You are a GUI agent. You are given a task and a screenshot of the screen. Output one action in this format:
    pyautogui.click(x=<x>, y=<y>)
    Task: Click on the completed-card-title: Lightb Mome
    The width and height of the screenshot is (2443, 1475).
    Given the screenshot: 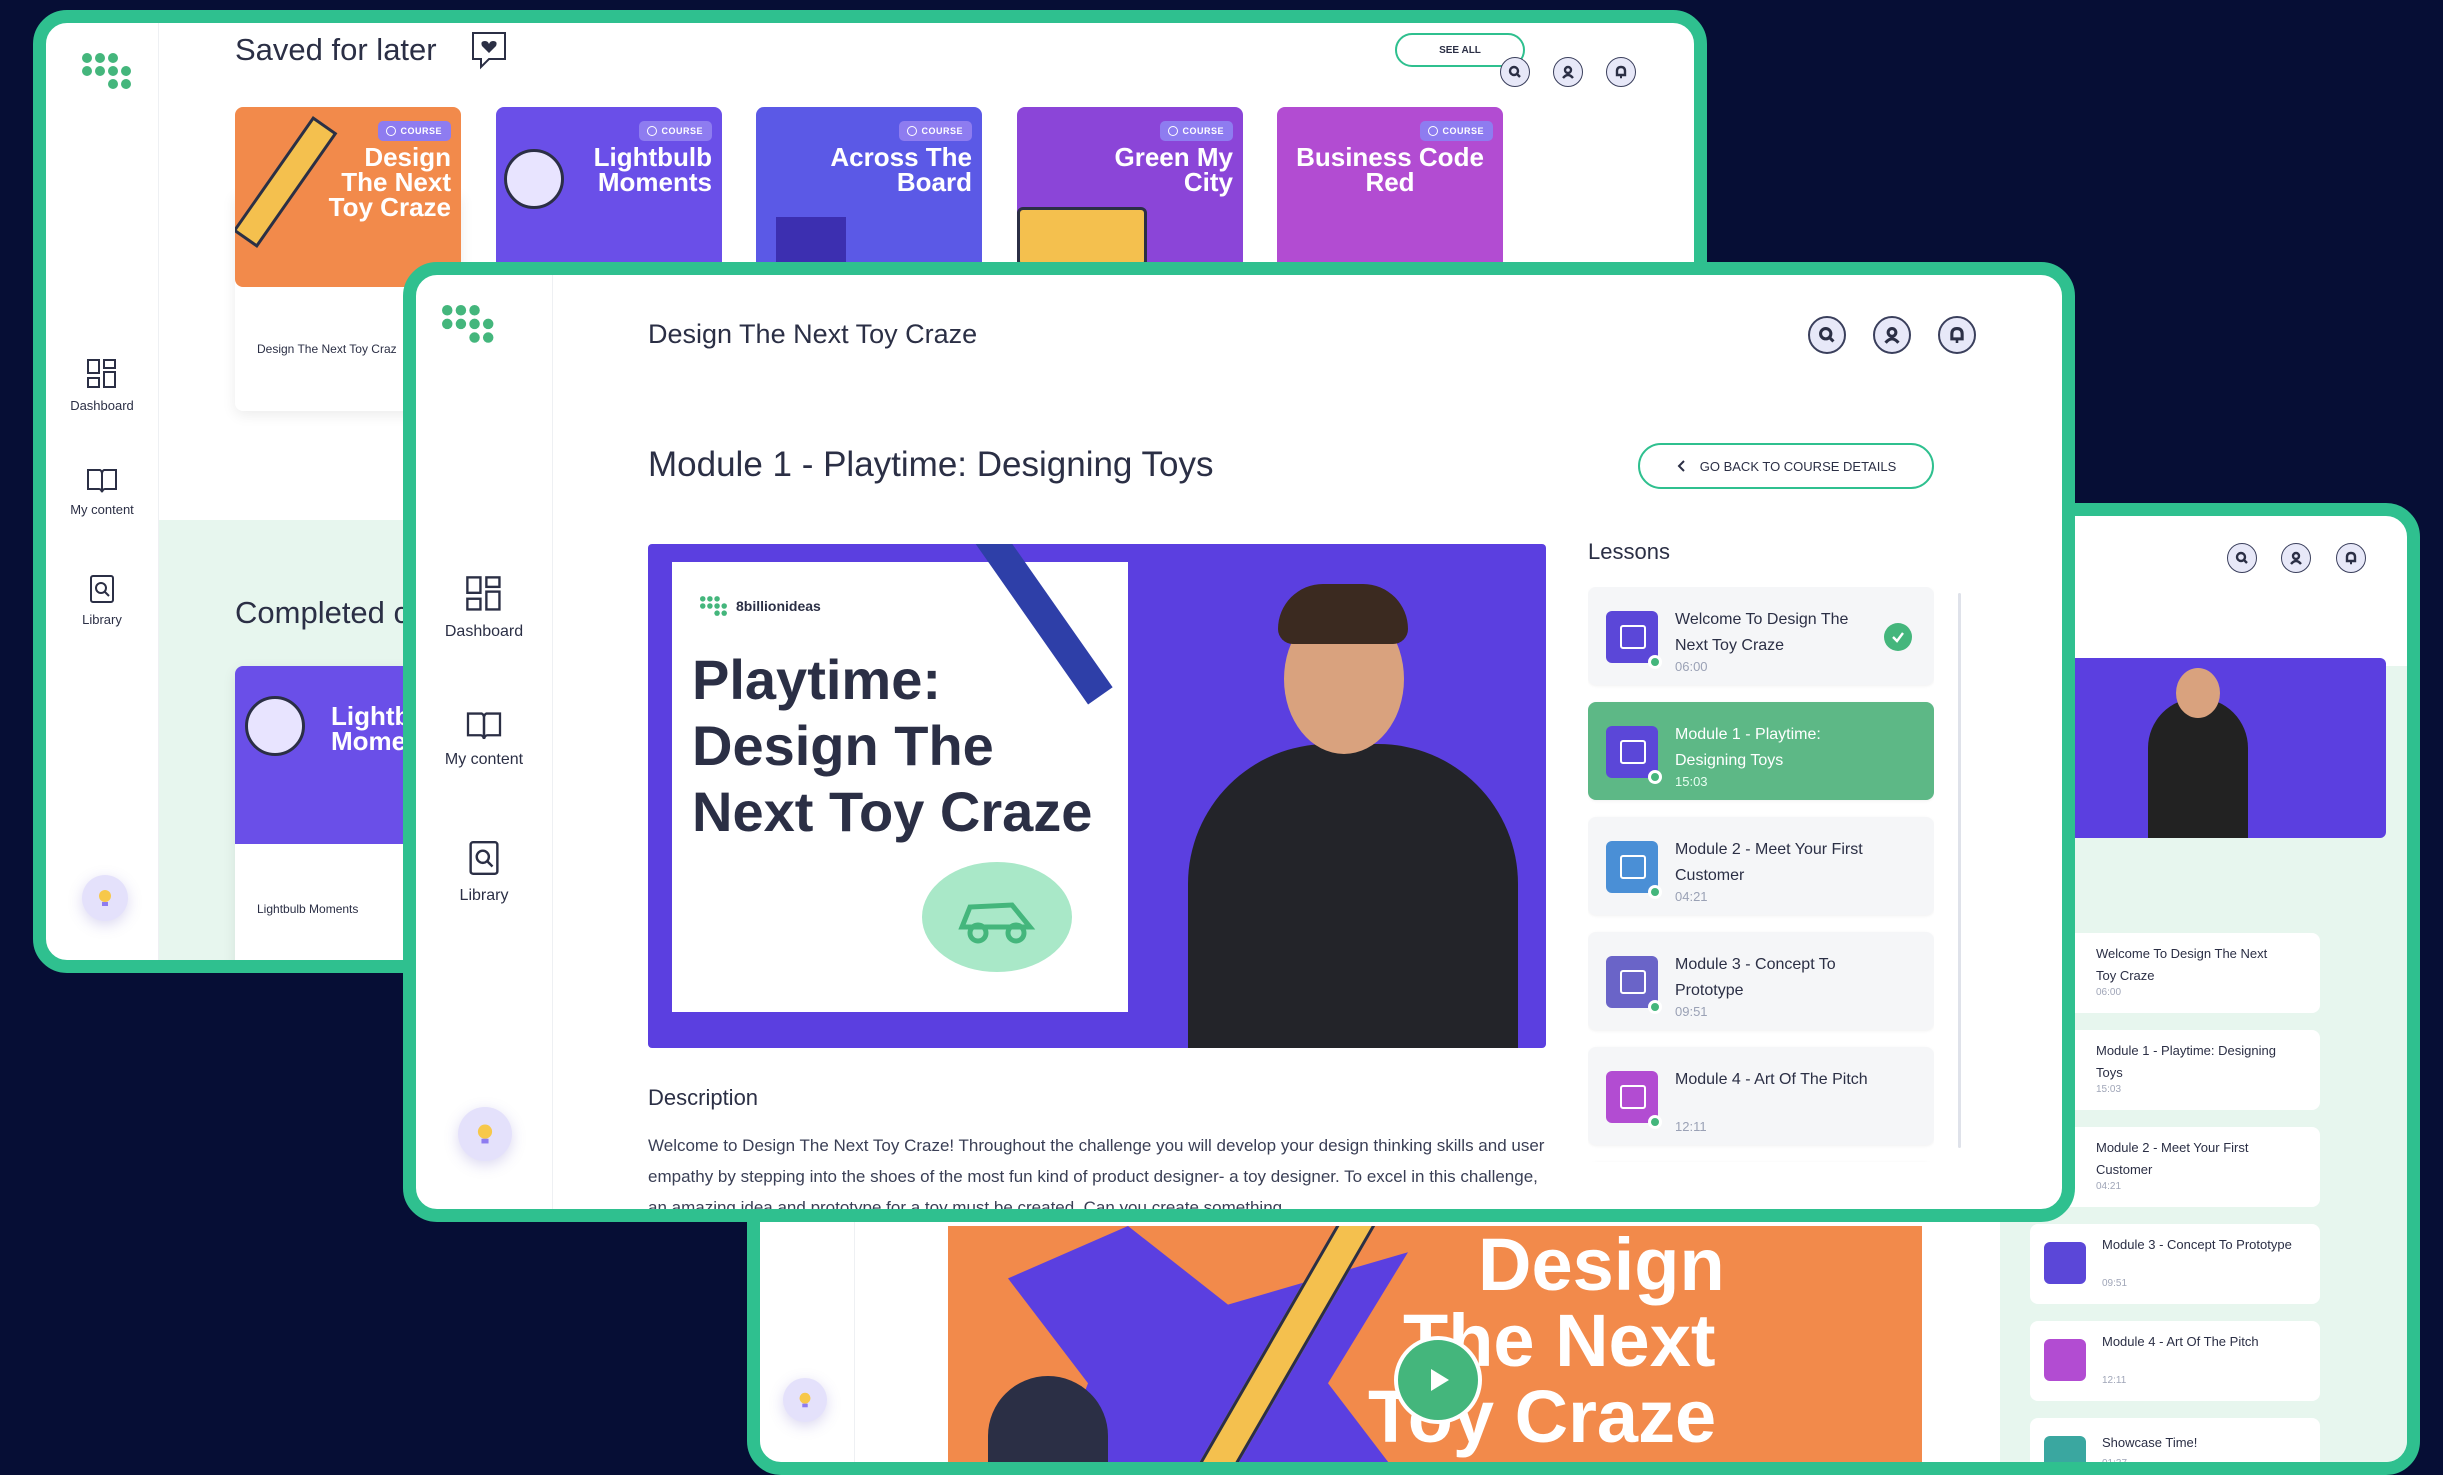 What is the action you would take?
    pyautogui.click(x=371, y=728)
    